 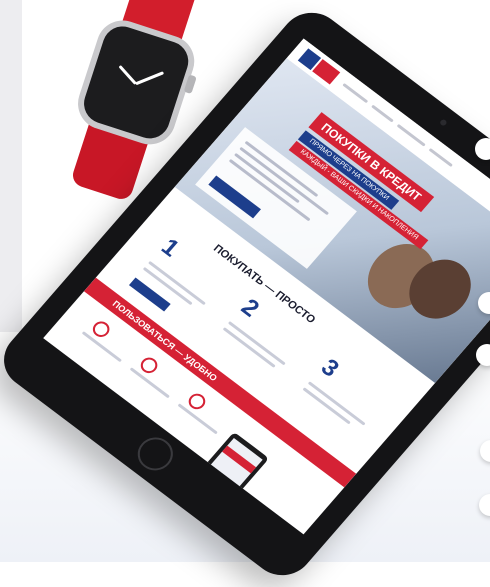 I want to click on hero-button, so click(x=234, y=197).